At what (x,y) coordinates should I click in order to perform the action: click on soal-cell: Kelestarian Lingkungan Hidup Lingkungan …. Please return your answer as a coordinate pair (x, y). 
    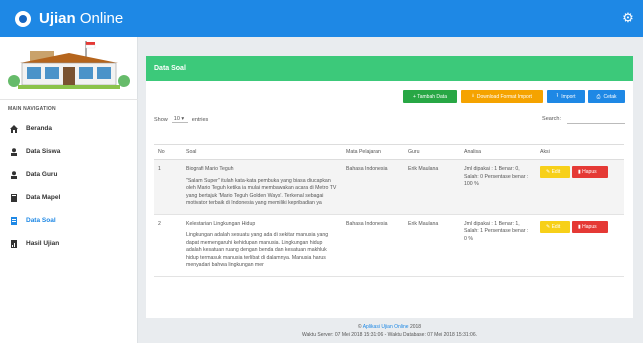
    Looking at the image, I should click on (262, 245).